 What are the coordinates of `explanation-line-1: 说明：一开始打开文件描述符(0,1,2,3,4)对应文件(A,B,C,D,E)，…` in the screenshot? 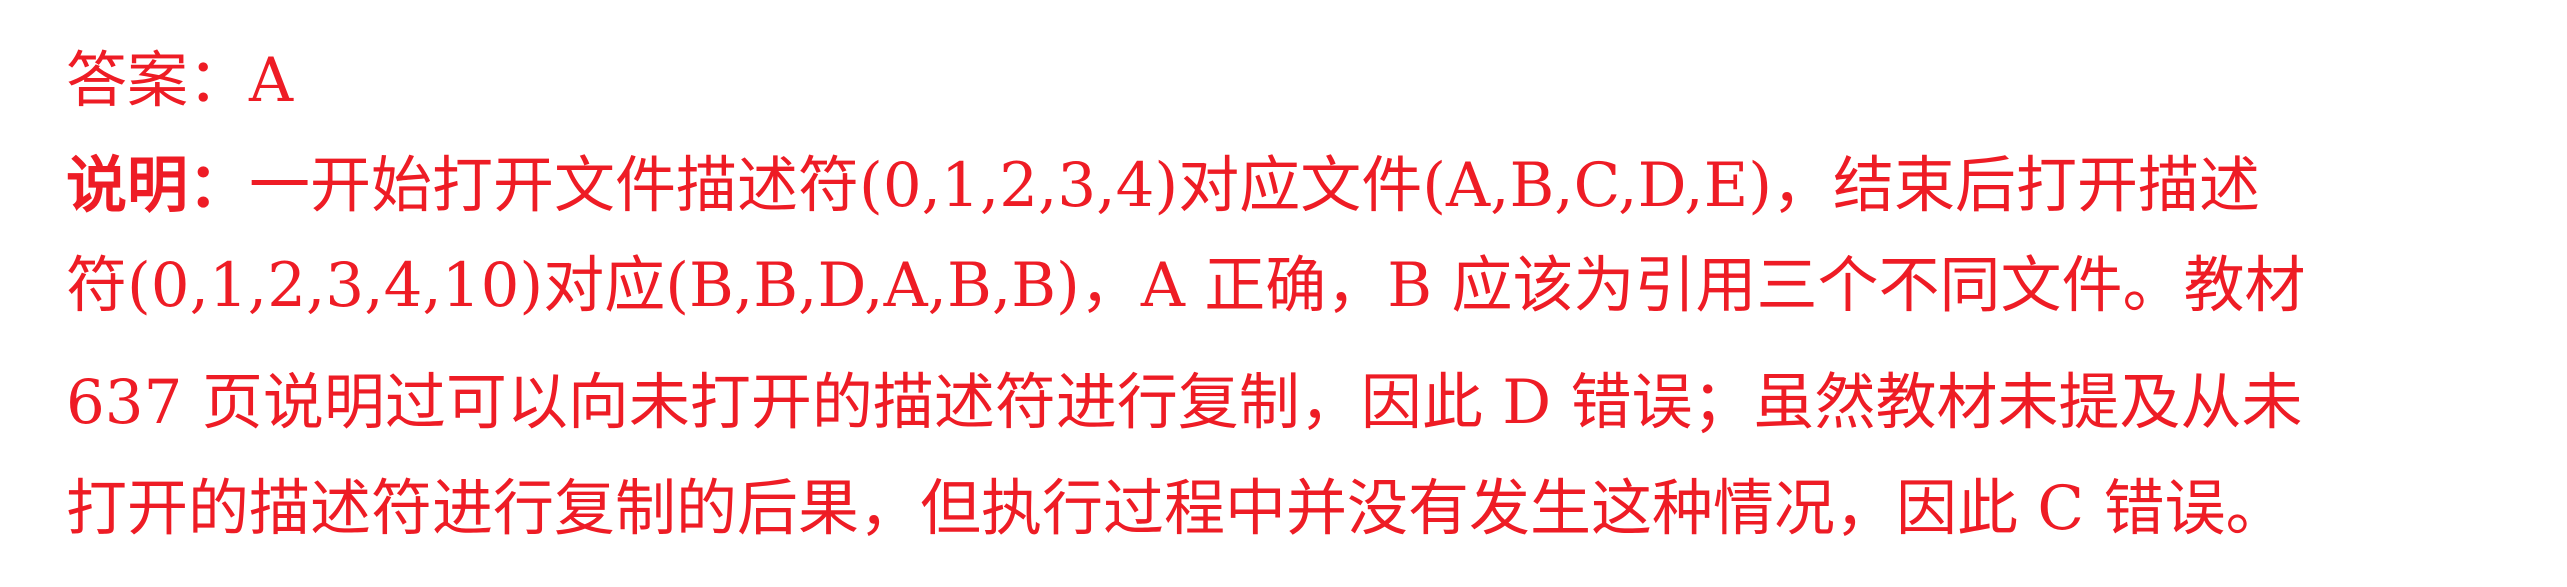 It's located at (1163, 185).